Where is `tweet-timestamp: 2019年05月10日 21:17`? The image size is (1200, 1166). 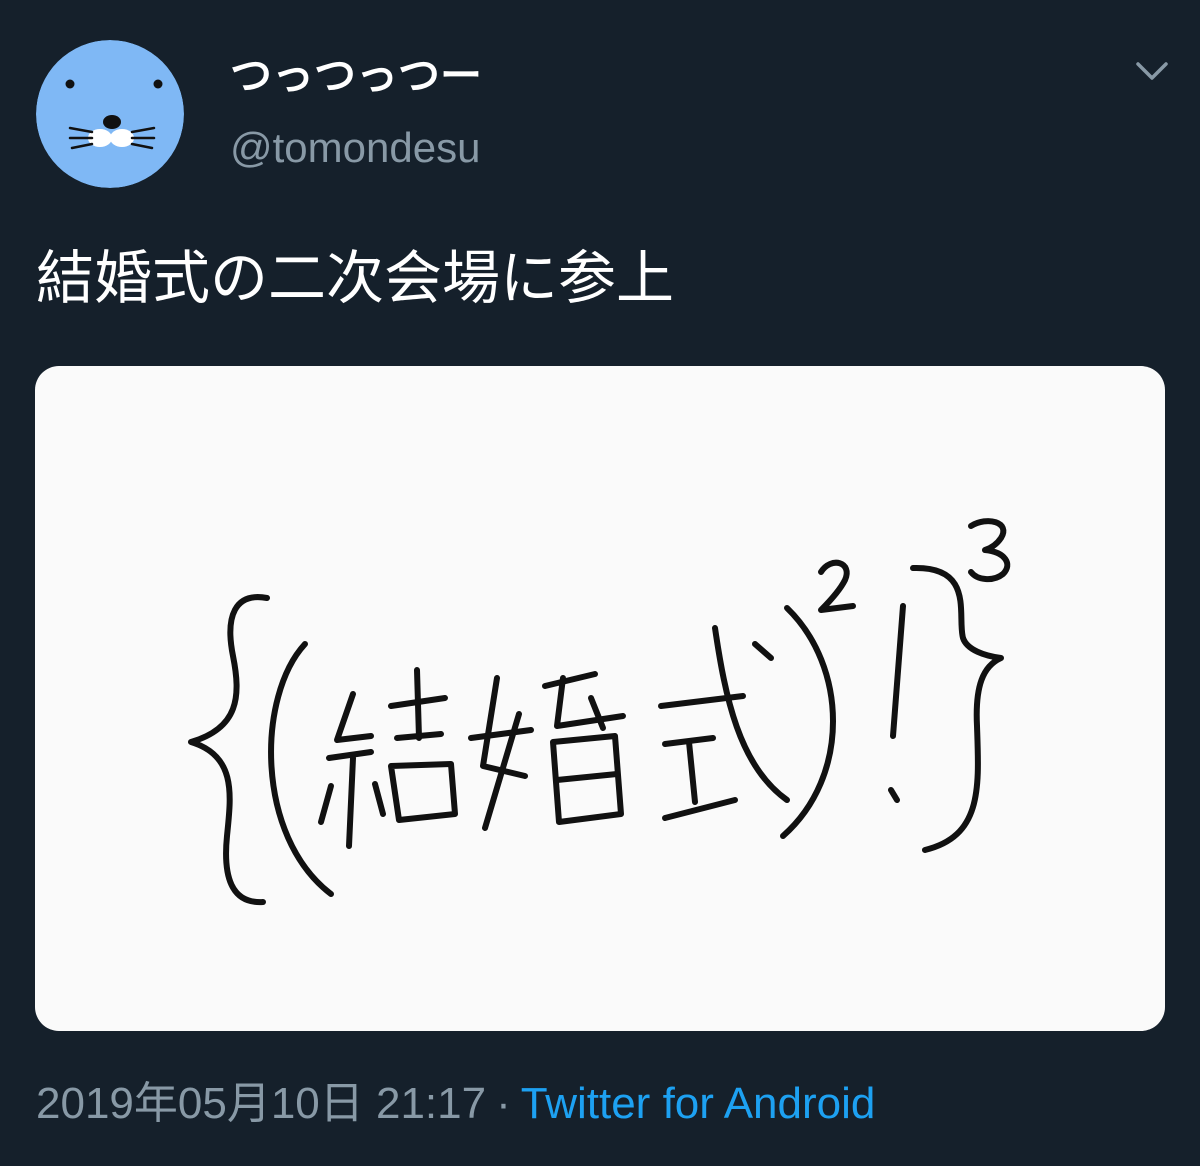 tweet-timestamp: 2019年05月10日 21:17 is located at coordinates (261, 1103).